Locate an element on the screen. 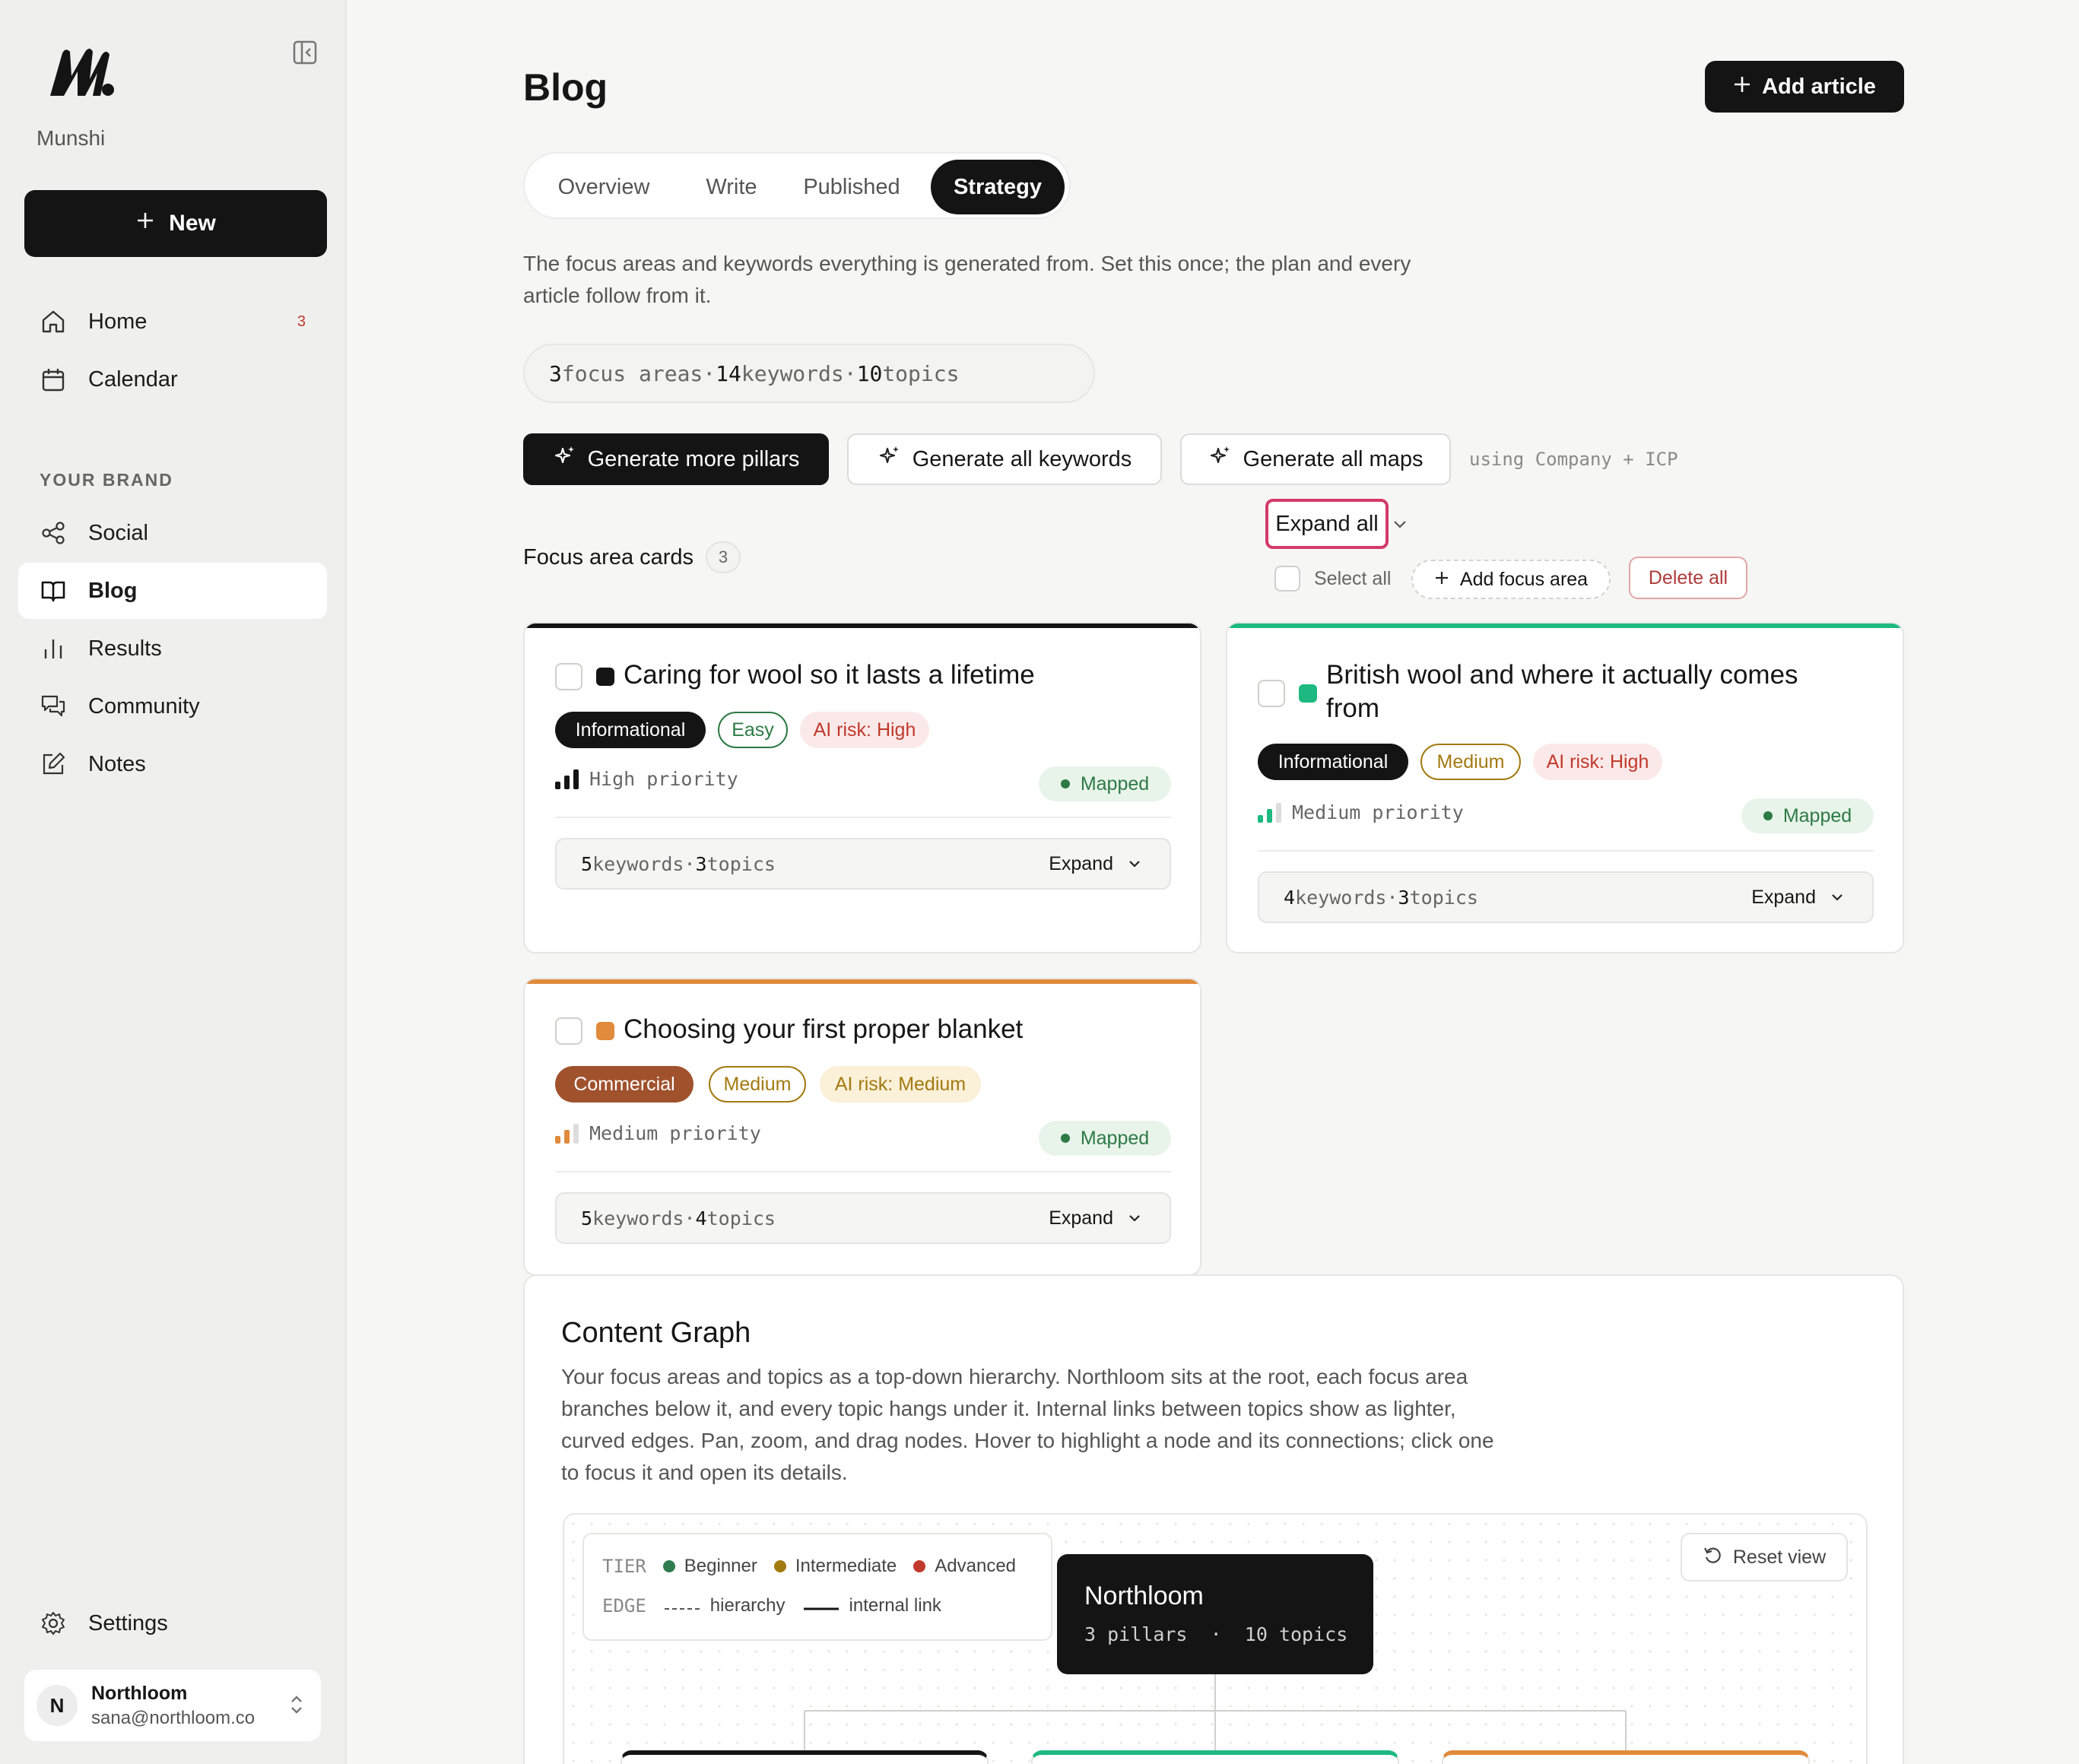 The image size is (2079, 1764). solid-line-icon is located at coordinates (821, 1606).